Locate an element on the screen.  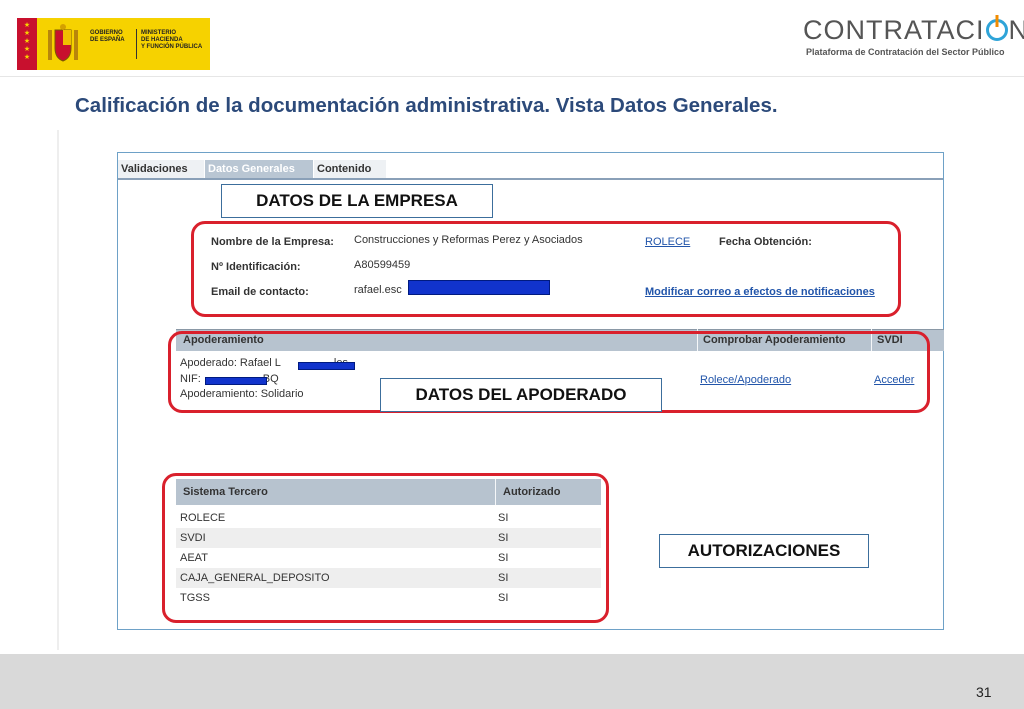
eu-stars-icon: ★ ★ ★ ★ ★ is located at coordinates (27, 41).